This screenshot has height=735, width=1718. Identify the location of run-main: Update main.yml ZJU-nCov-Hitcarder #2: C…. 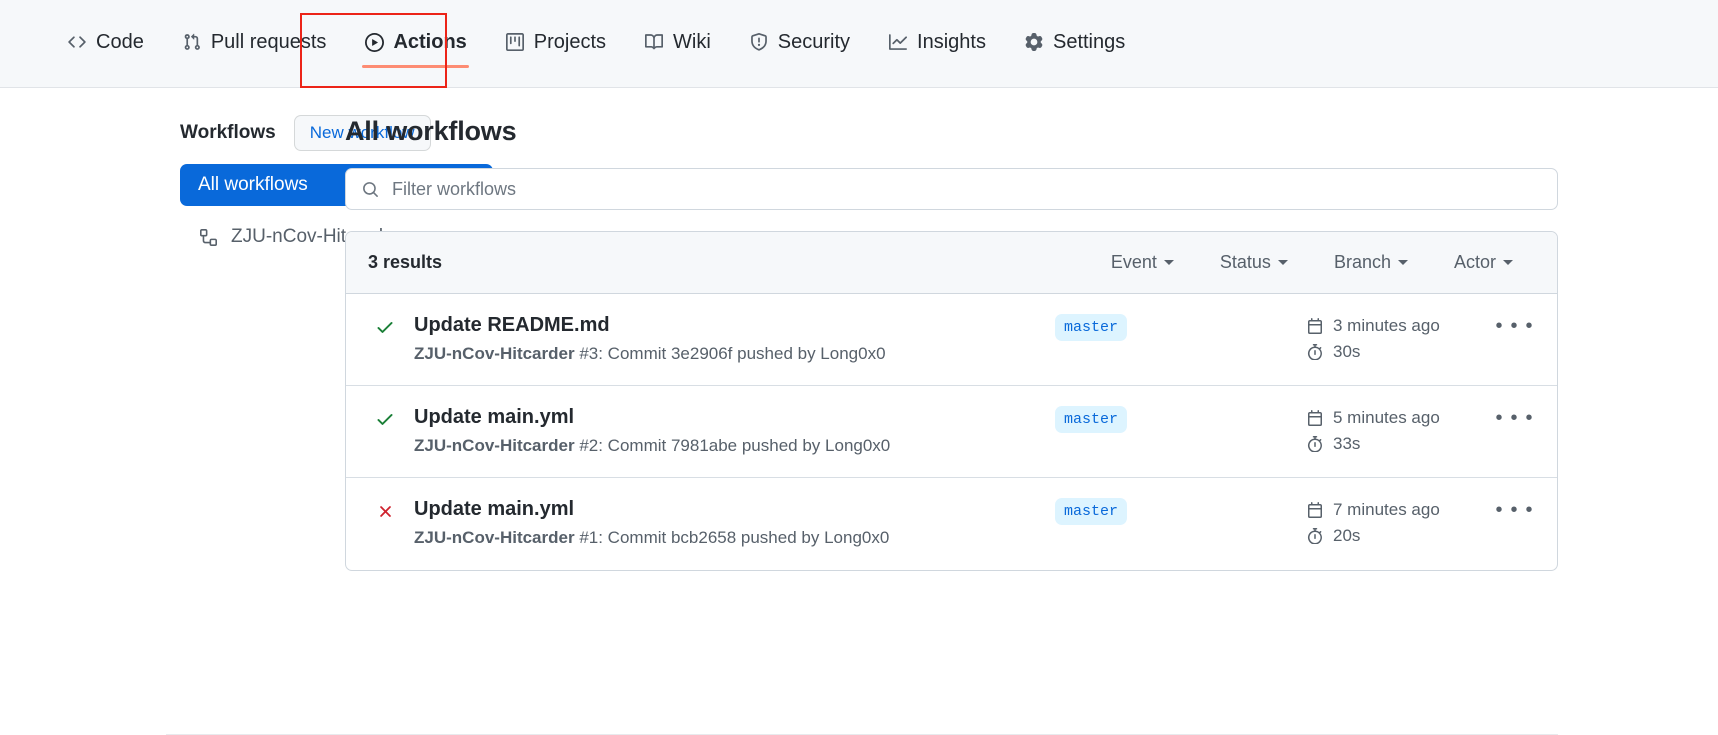
(734, 431).